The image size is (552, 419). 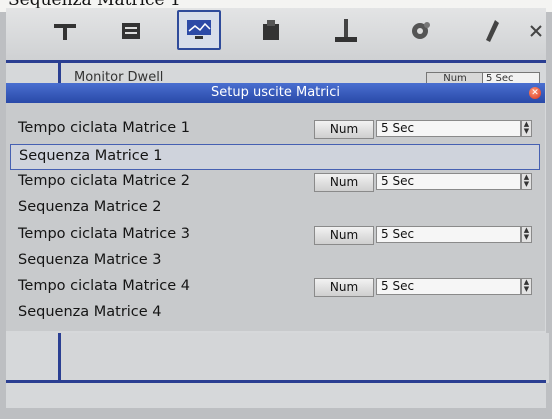 What do you see at coordinates (104, 234) in the screenshot?
I see `row-label: Tempo ciclata Matrice 3` at bounding box center [104, 234].